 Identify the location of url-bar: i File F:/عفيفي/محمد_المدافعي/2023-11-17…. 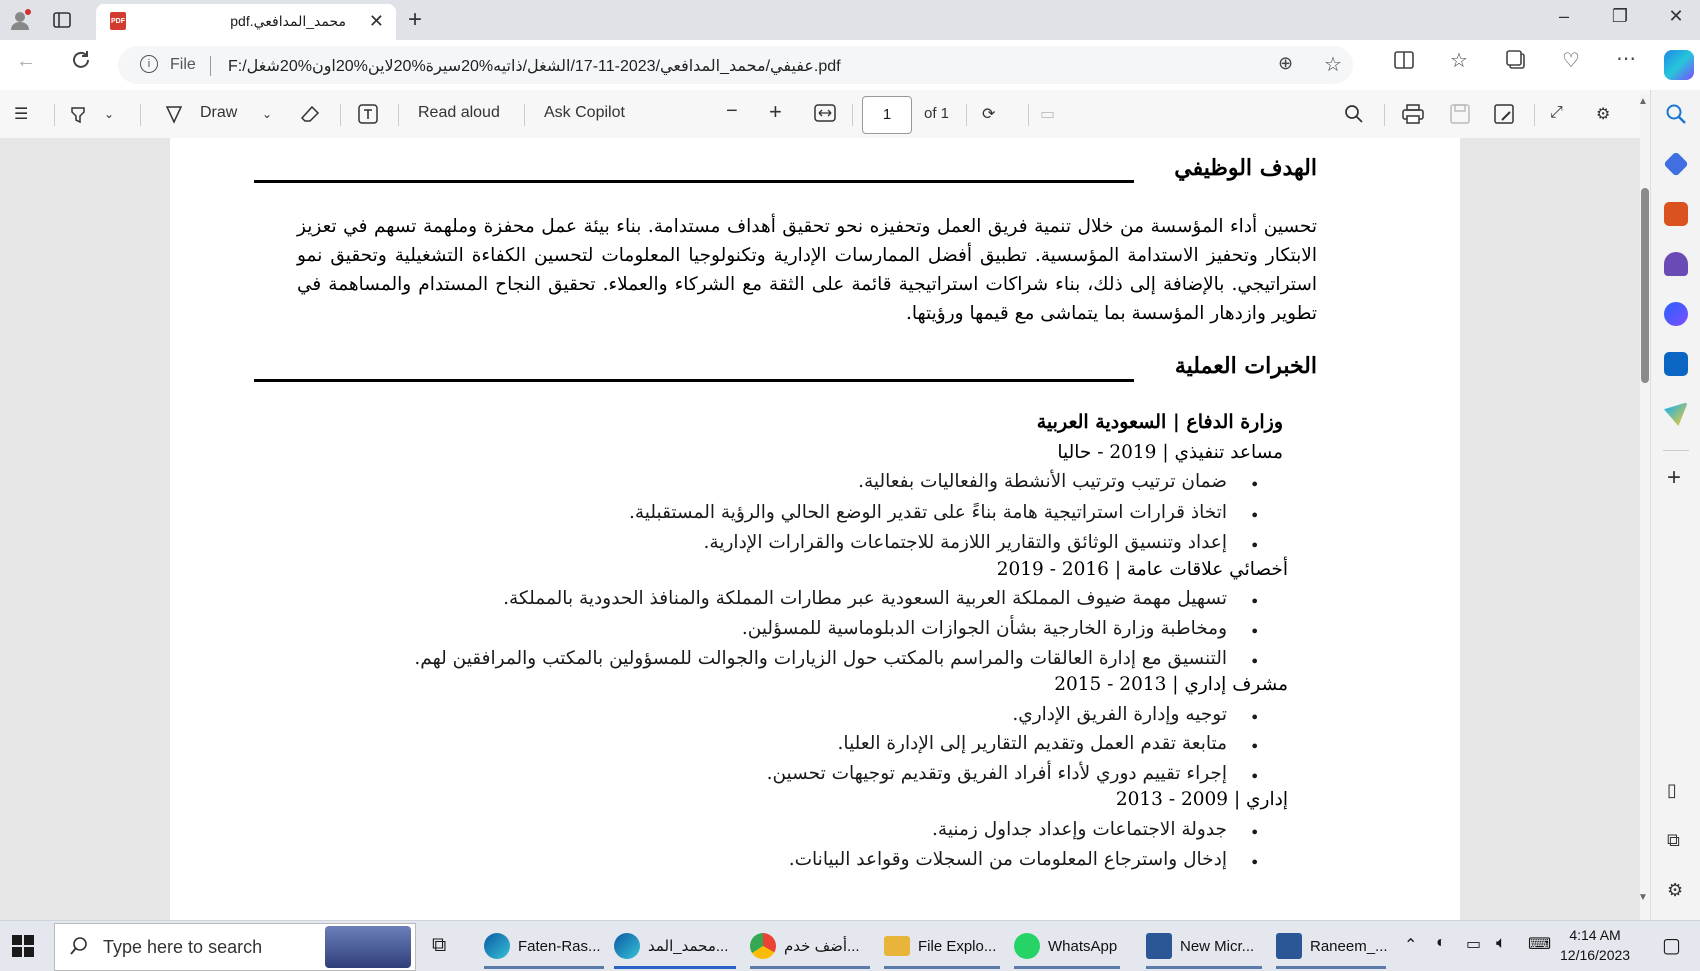
(735, 65).